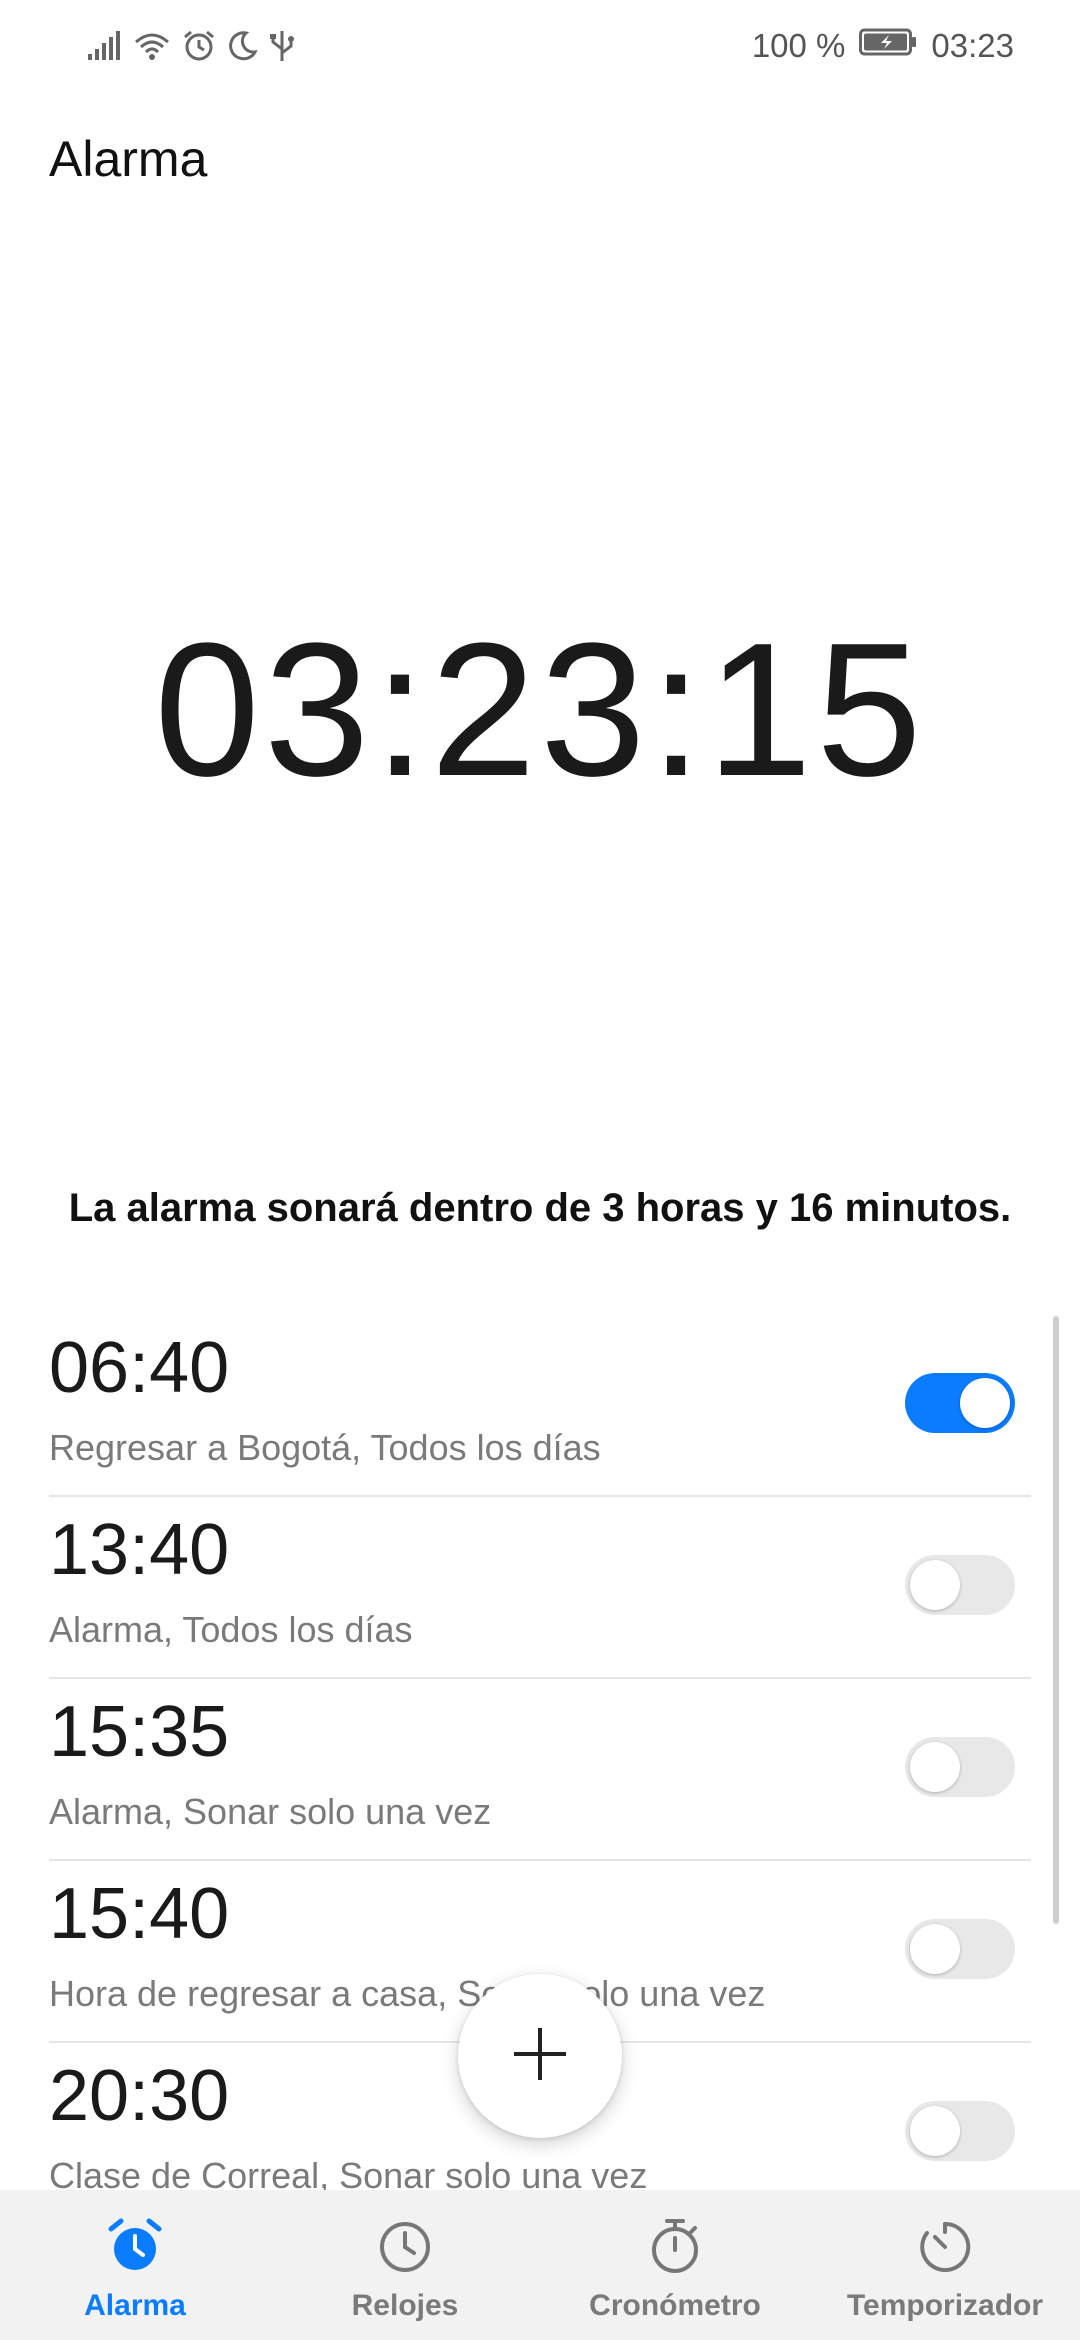 Image resolution: width=1080 pixels, height=2340 pixels. I want to click on tab-label: Alarma, so click(135, 2305).